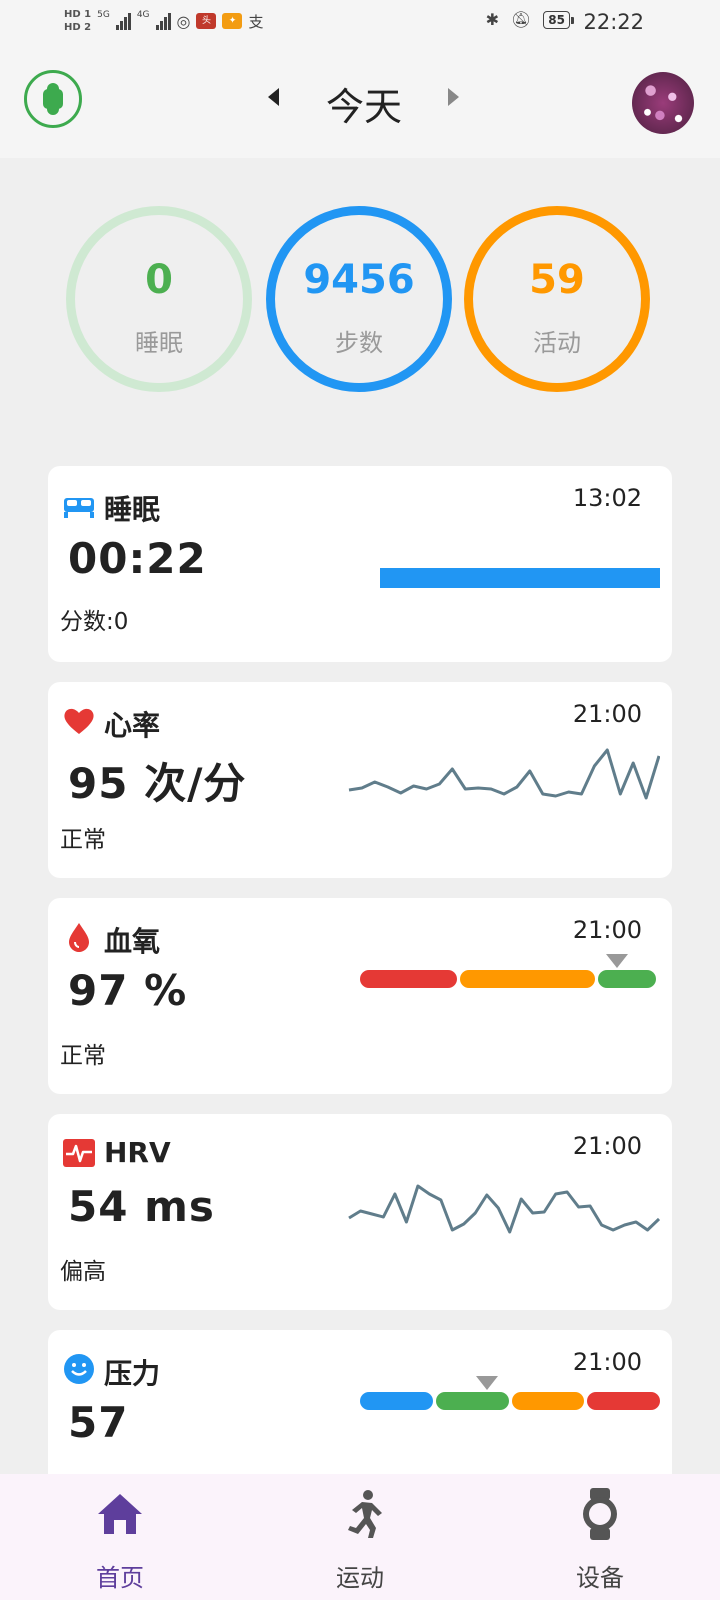  What do you see at coordinates (232, 21) in the screenshot?
I see `app-notification-icon: ✦` at bounding box center [232, 21].